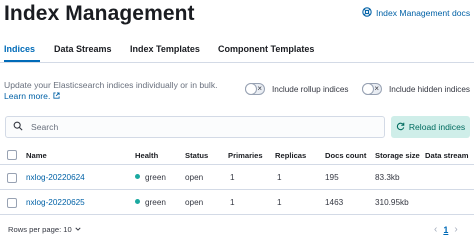  I want to click on rollup-indices-switch: ×, so click(255, 89).